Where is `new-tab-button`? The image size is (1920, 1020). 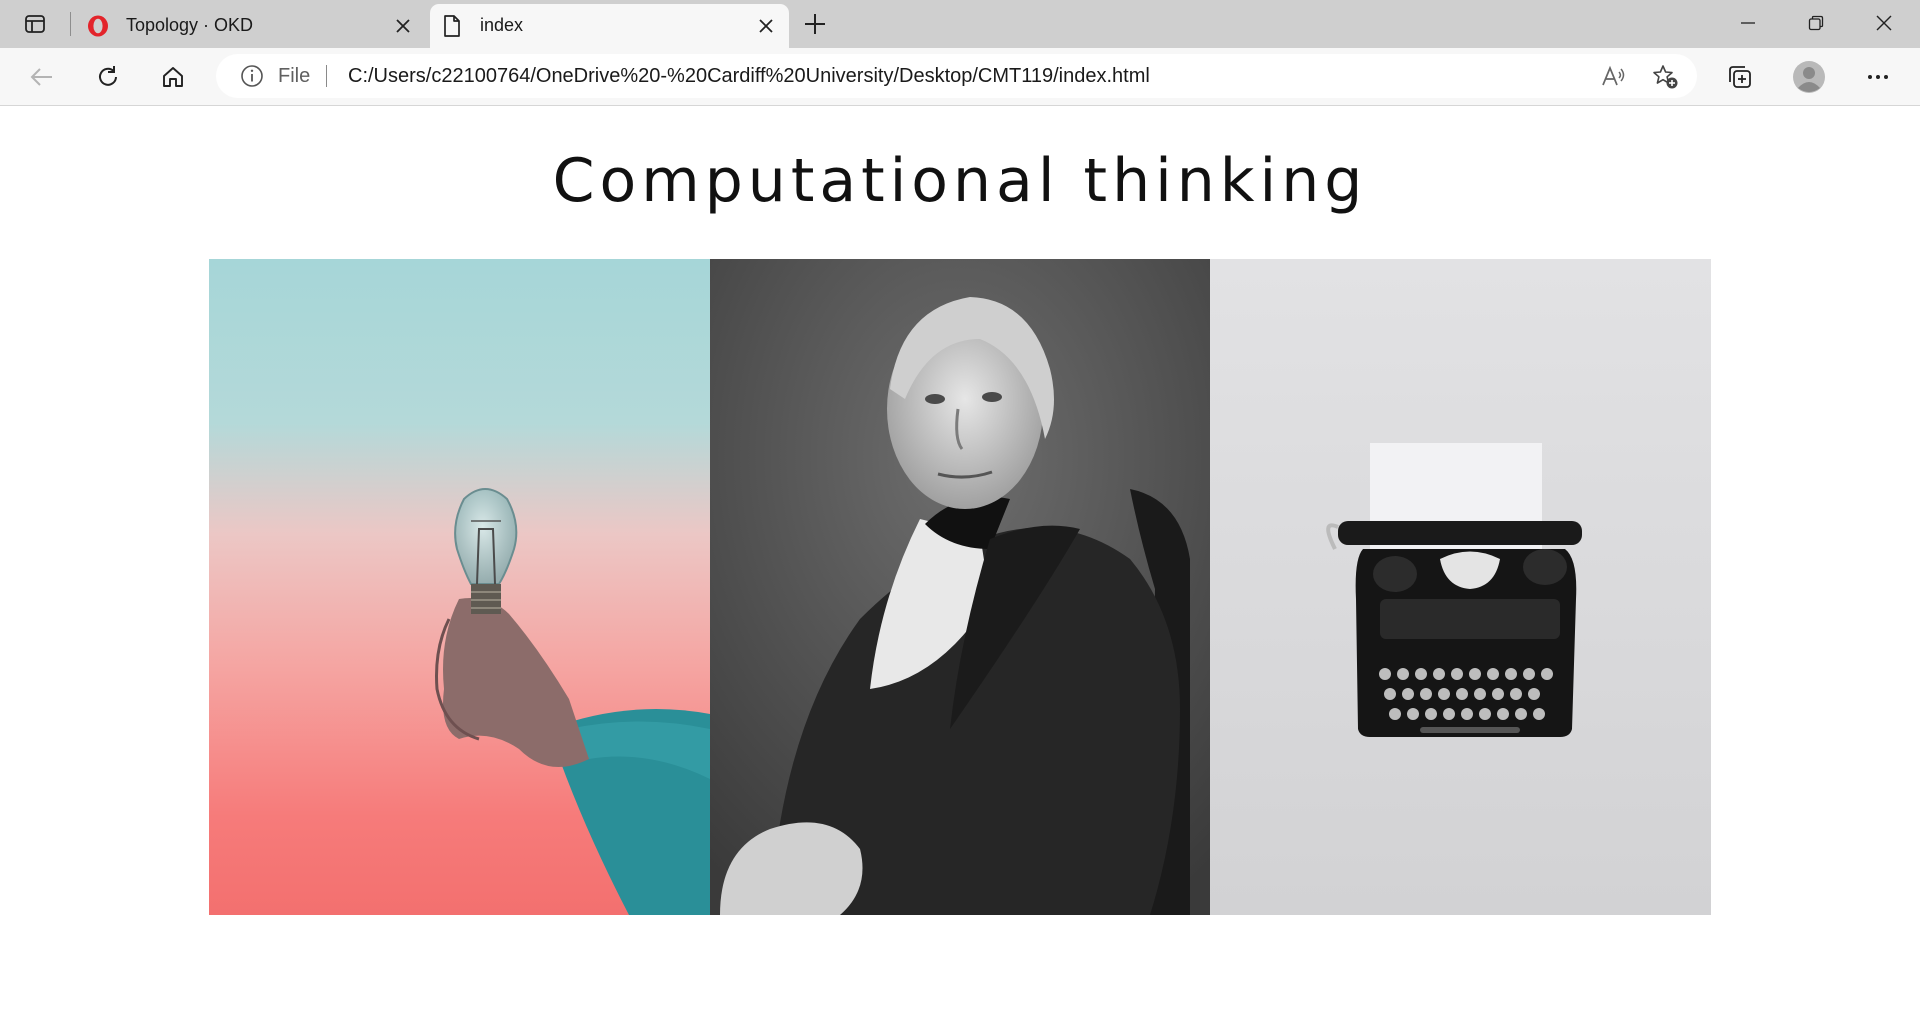 new-tab-button is located at coordinates (815, 24).